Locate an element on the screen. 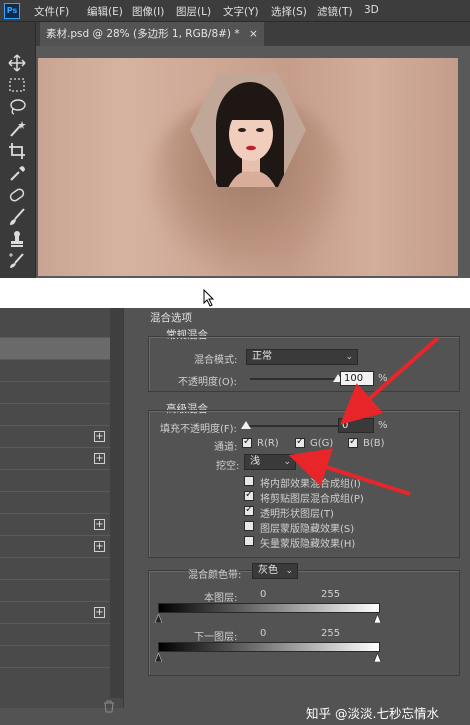 Image resolution: width=470 pixels, height=725 pixels. menu-edit: 编辑(E) is located at coordinates (105, 11).